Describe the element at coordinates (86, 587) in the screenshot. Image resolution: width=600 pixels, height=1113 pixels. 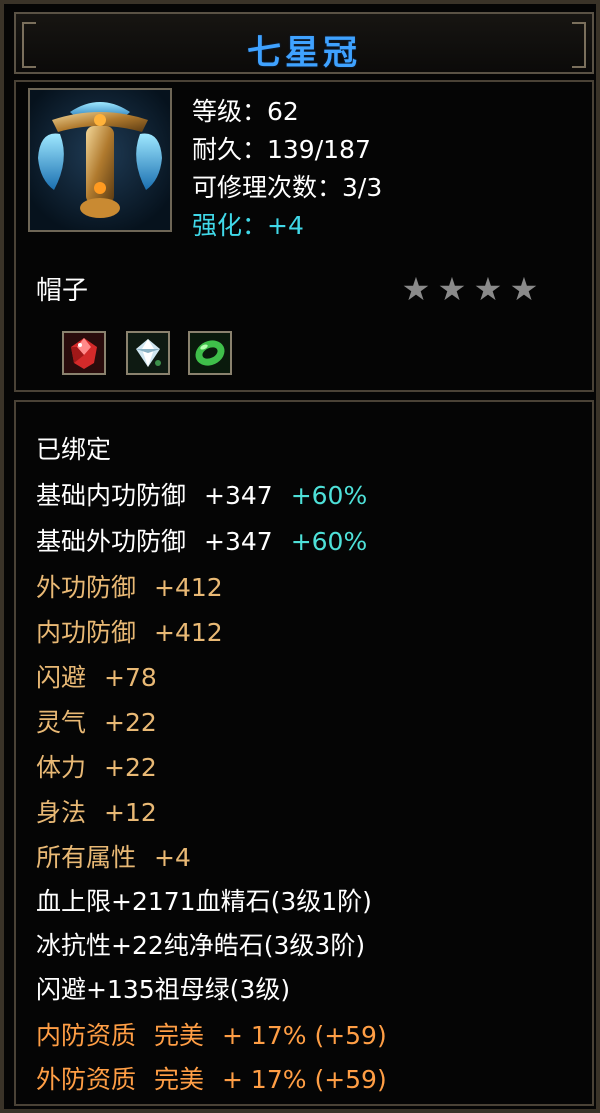
I see `attr-label: 外功防御` at that location.